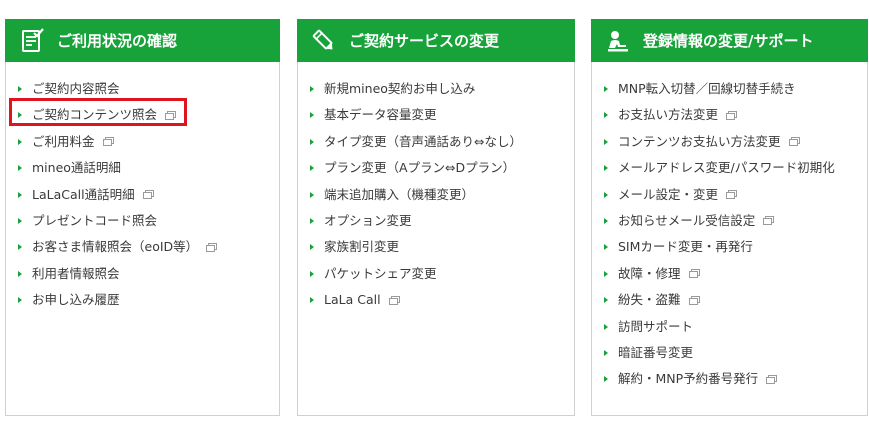  What do you see at coordinates (729, 300) in the screenshot?
I see `menu-item-lost-stolen: 紛失・盗難` at bounding box center [729, 300].